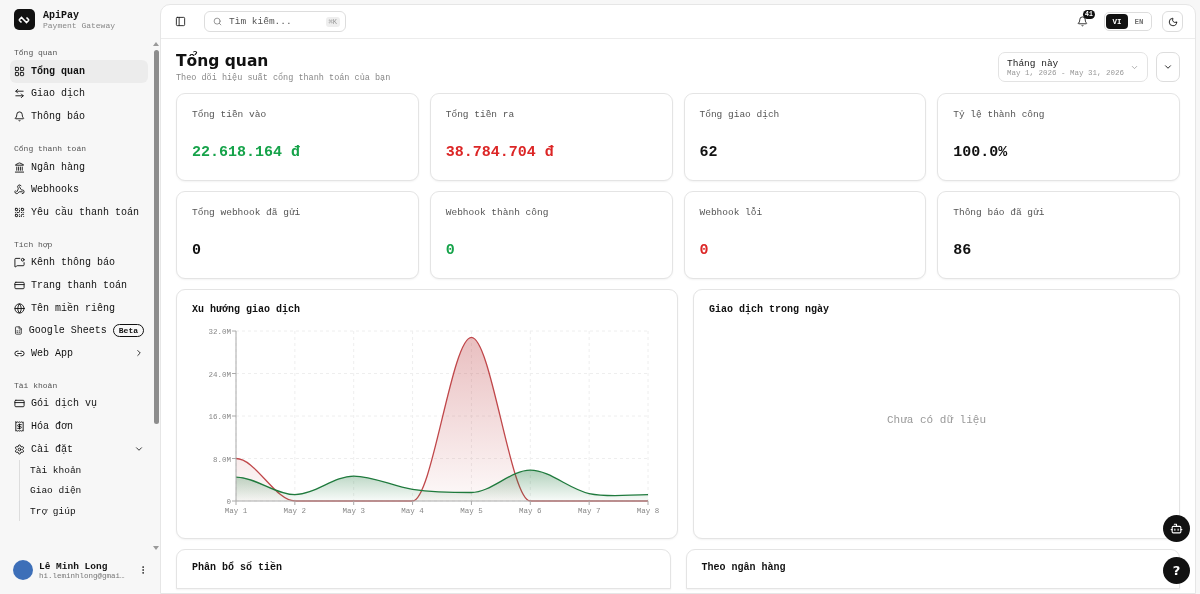  What do you see at coordinates (79, 25) in the screenshot?
I see `brand-subtitle: Payment Gateway` at bounding box center [79, 25].